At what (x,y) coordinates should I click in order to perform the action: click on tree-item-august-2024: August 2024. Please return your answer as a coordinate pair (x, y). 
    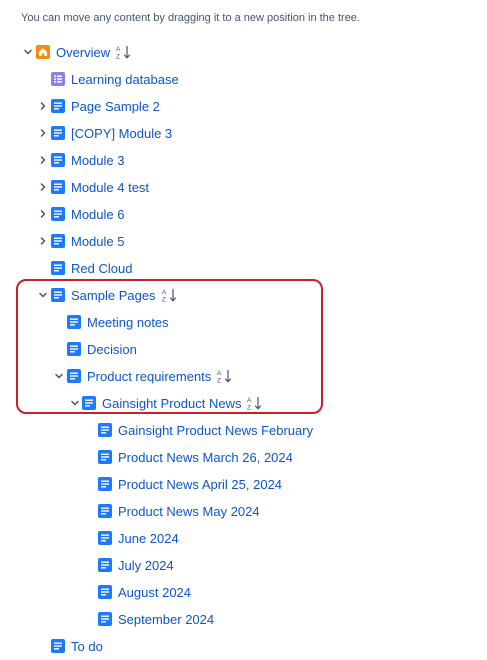
    Looking at the image, I should click on (243, 592).